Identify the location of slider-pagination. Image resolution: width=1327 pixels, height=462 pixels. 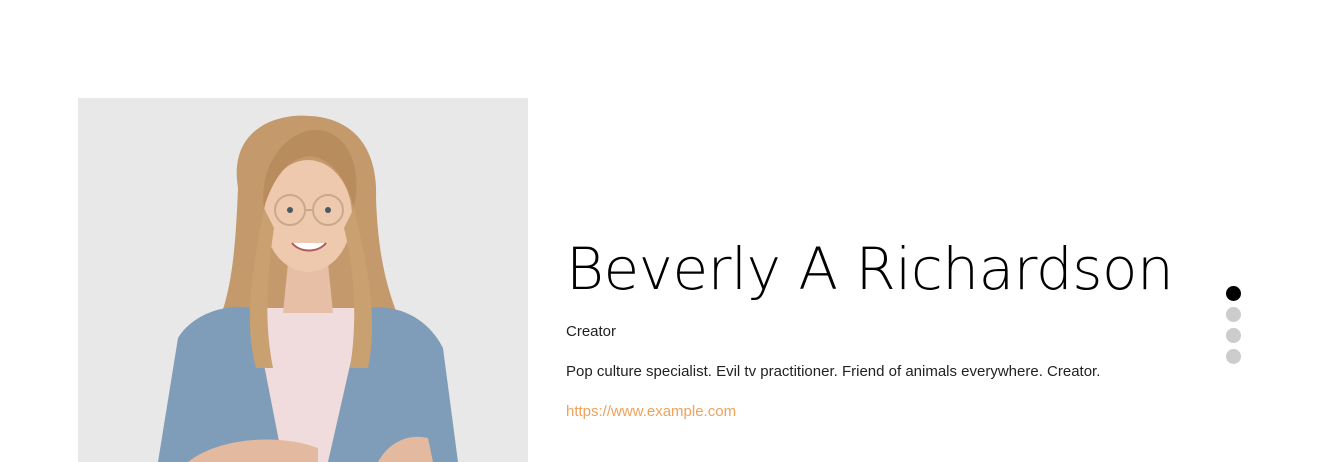
(1233, 328).